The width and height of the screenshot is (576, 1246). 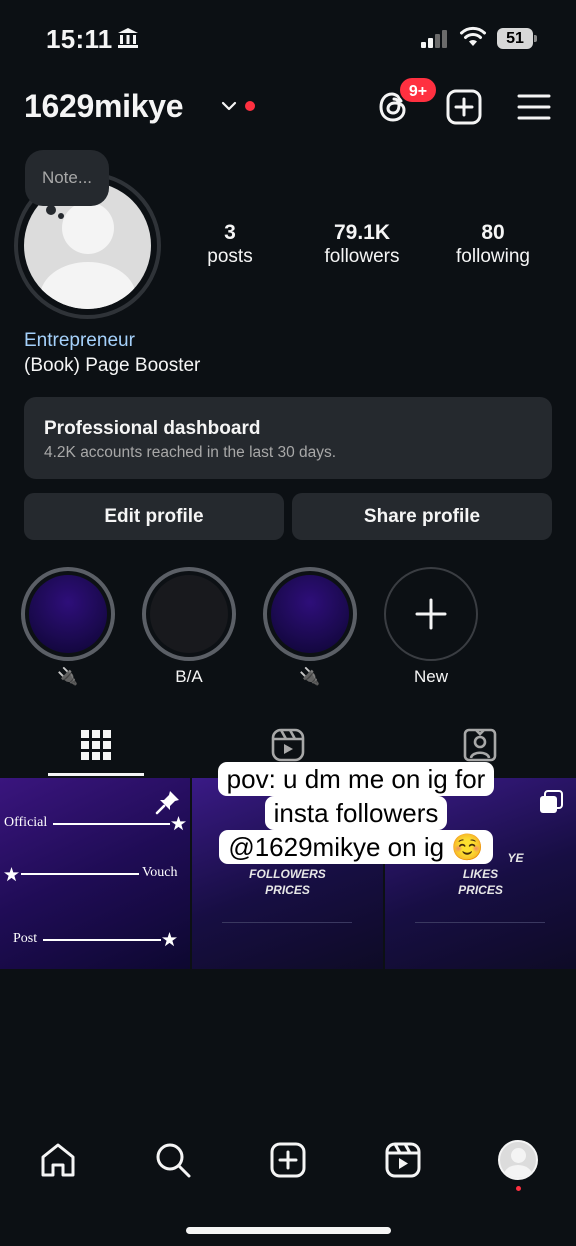 I want to click on stat-followers: 79.1K followers, so click(x=362, y=246).